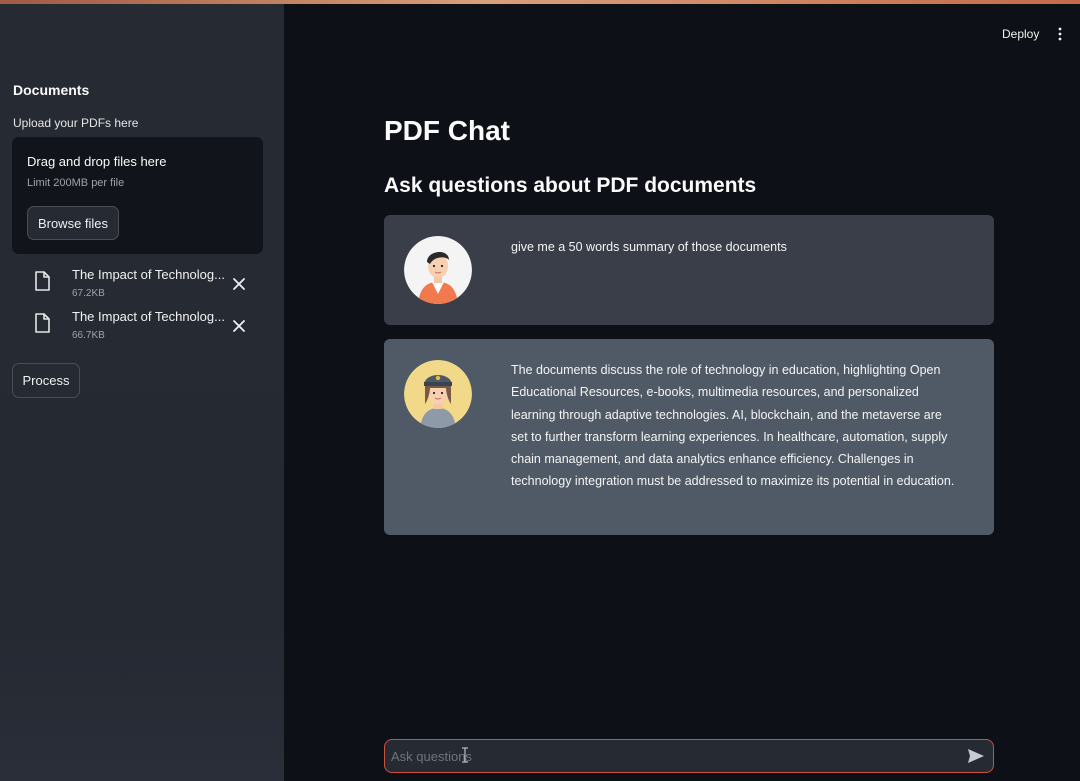 The height and width of the screenshot is (781, 1080). I want to click on dropzone-limit: Limit 200MB per file, so click(76, 183).